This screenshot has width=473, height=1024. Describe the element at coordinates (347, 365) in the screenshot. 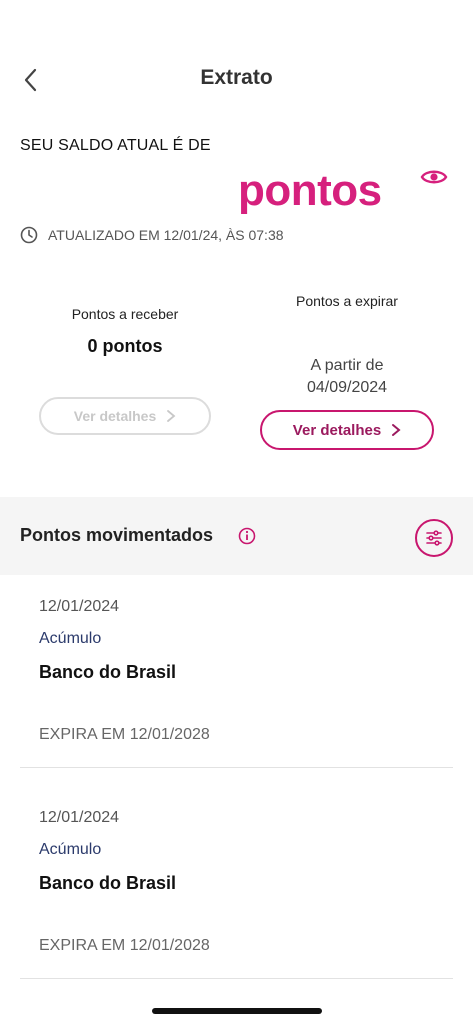

I see `expire-since-label: A partir de` at that location.